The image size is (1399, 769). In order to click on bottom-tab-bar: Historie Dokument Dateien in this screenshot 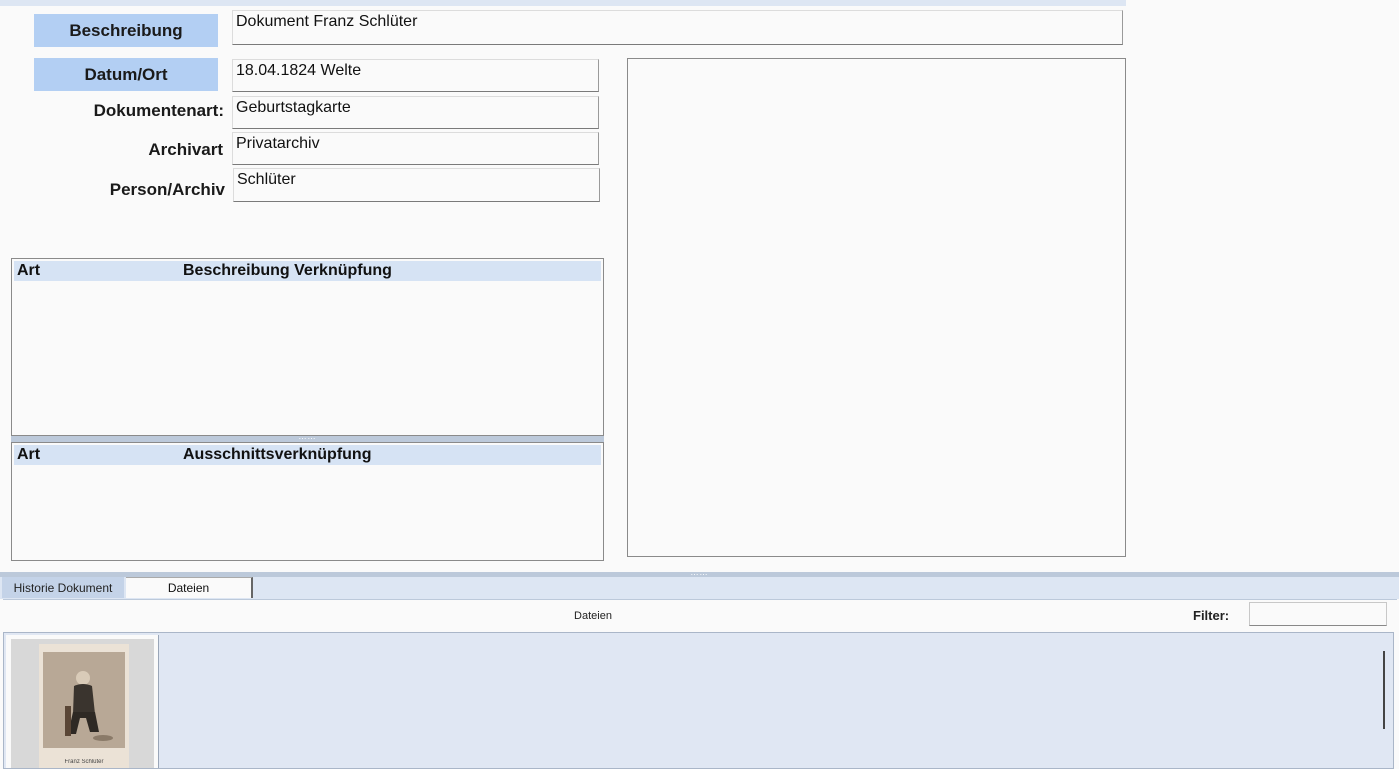, I will do `click(699, 588)`.